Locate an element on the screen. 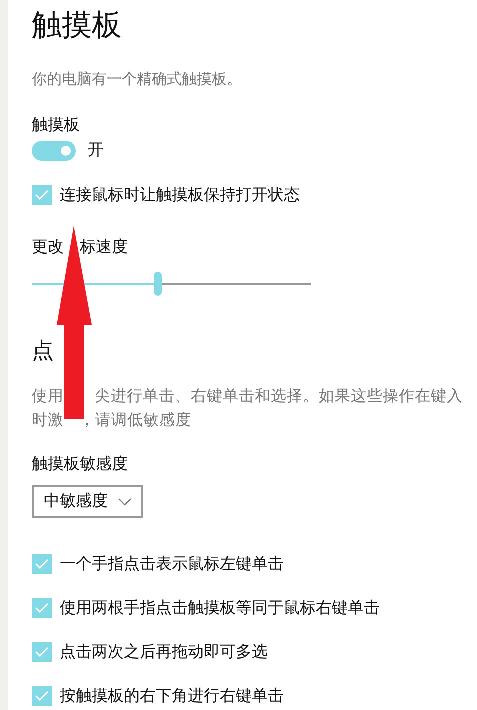 The width and height of the screenshot is (477, 710). chevron-down-icon is located at coordinates (125, 502).